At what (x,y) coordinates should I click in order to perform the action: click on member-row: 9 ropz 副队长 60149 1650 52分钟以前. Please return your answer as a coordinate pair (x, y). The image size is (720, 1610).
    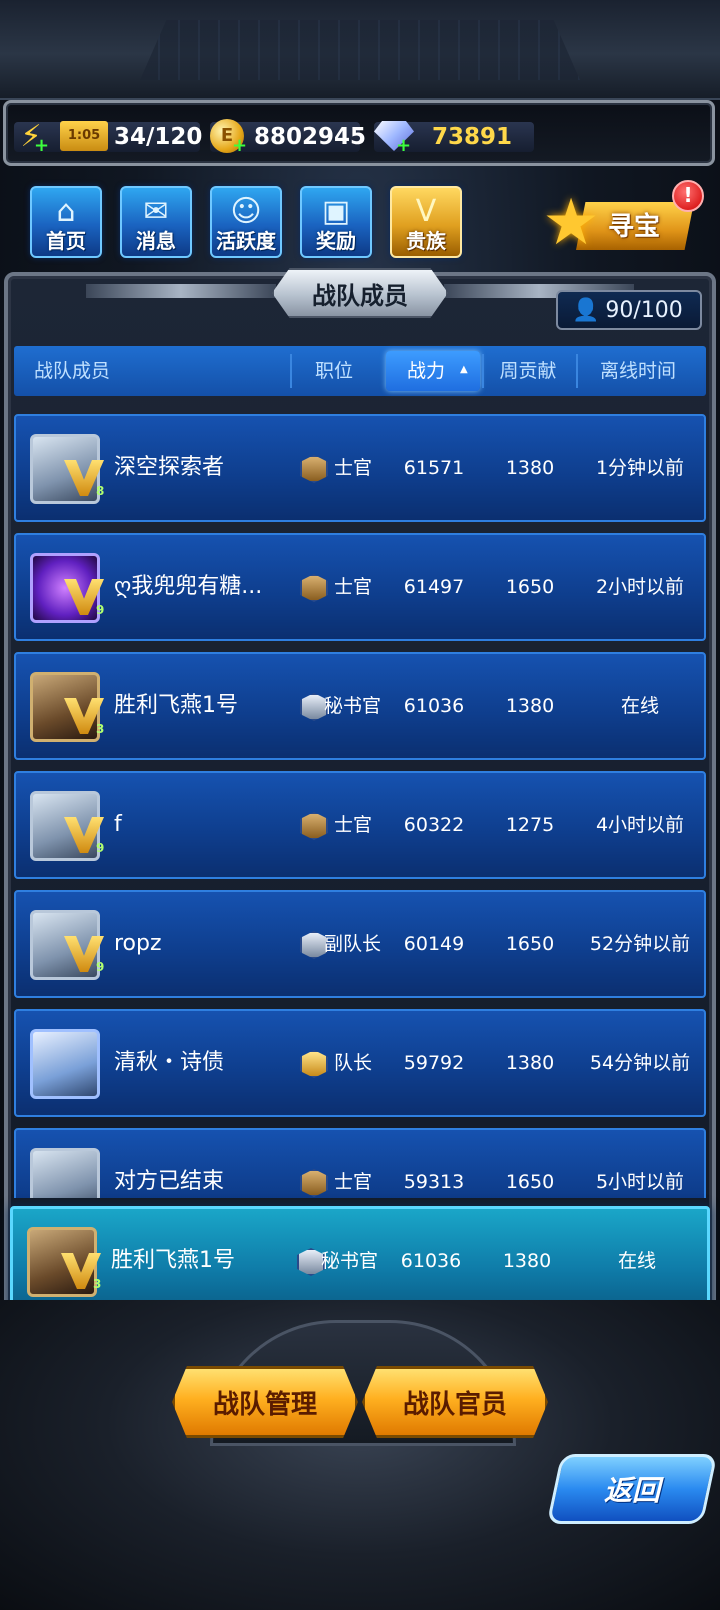
    Looking at the image, I should click on (360, 944).